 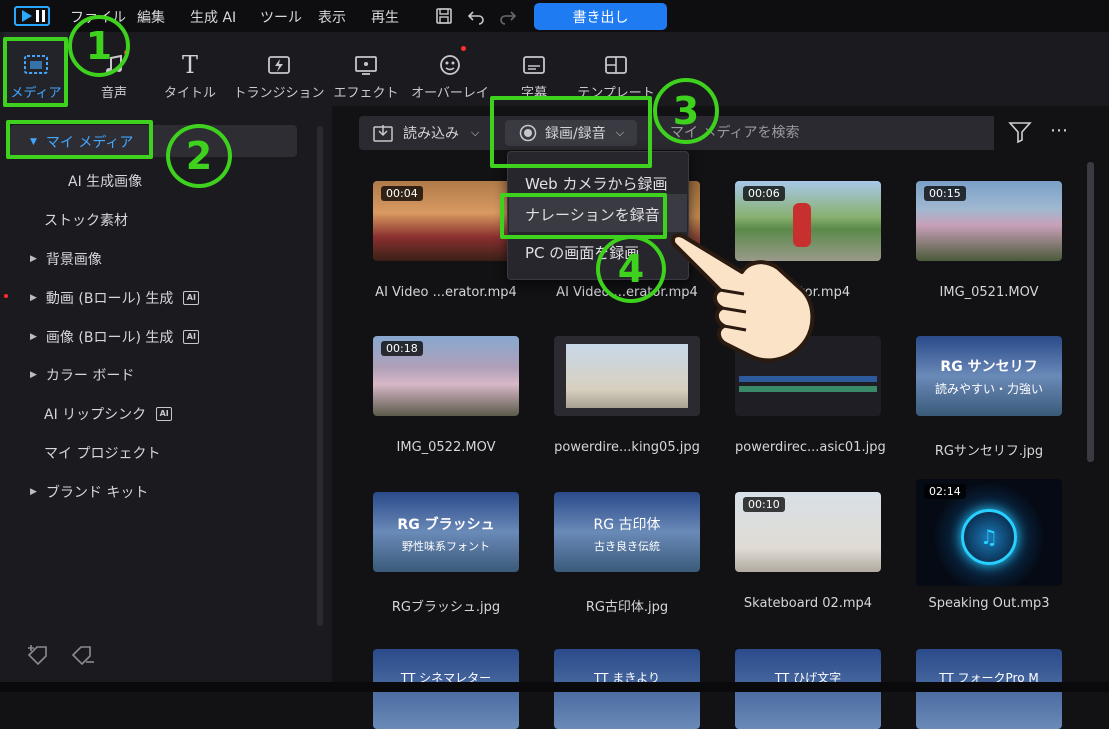 I want to click on duration-badge: 00:04, so click(x=402, y=193).